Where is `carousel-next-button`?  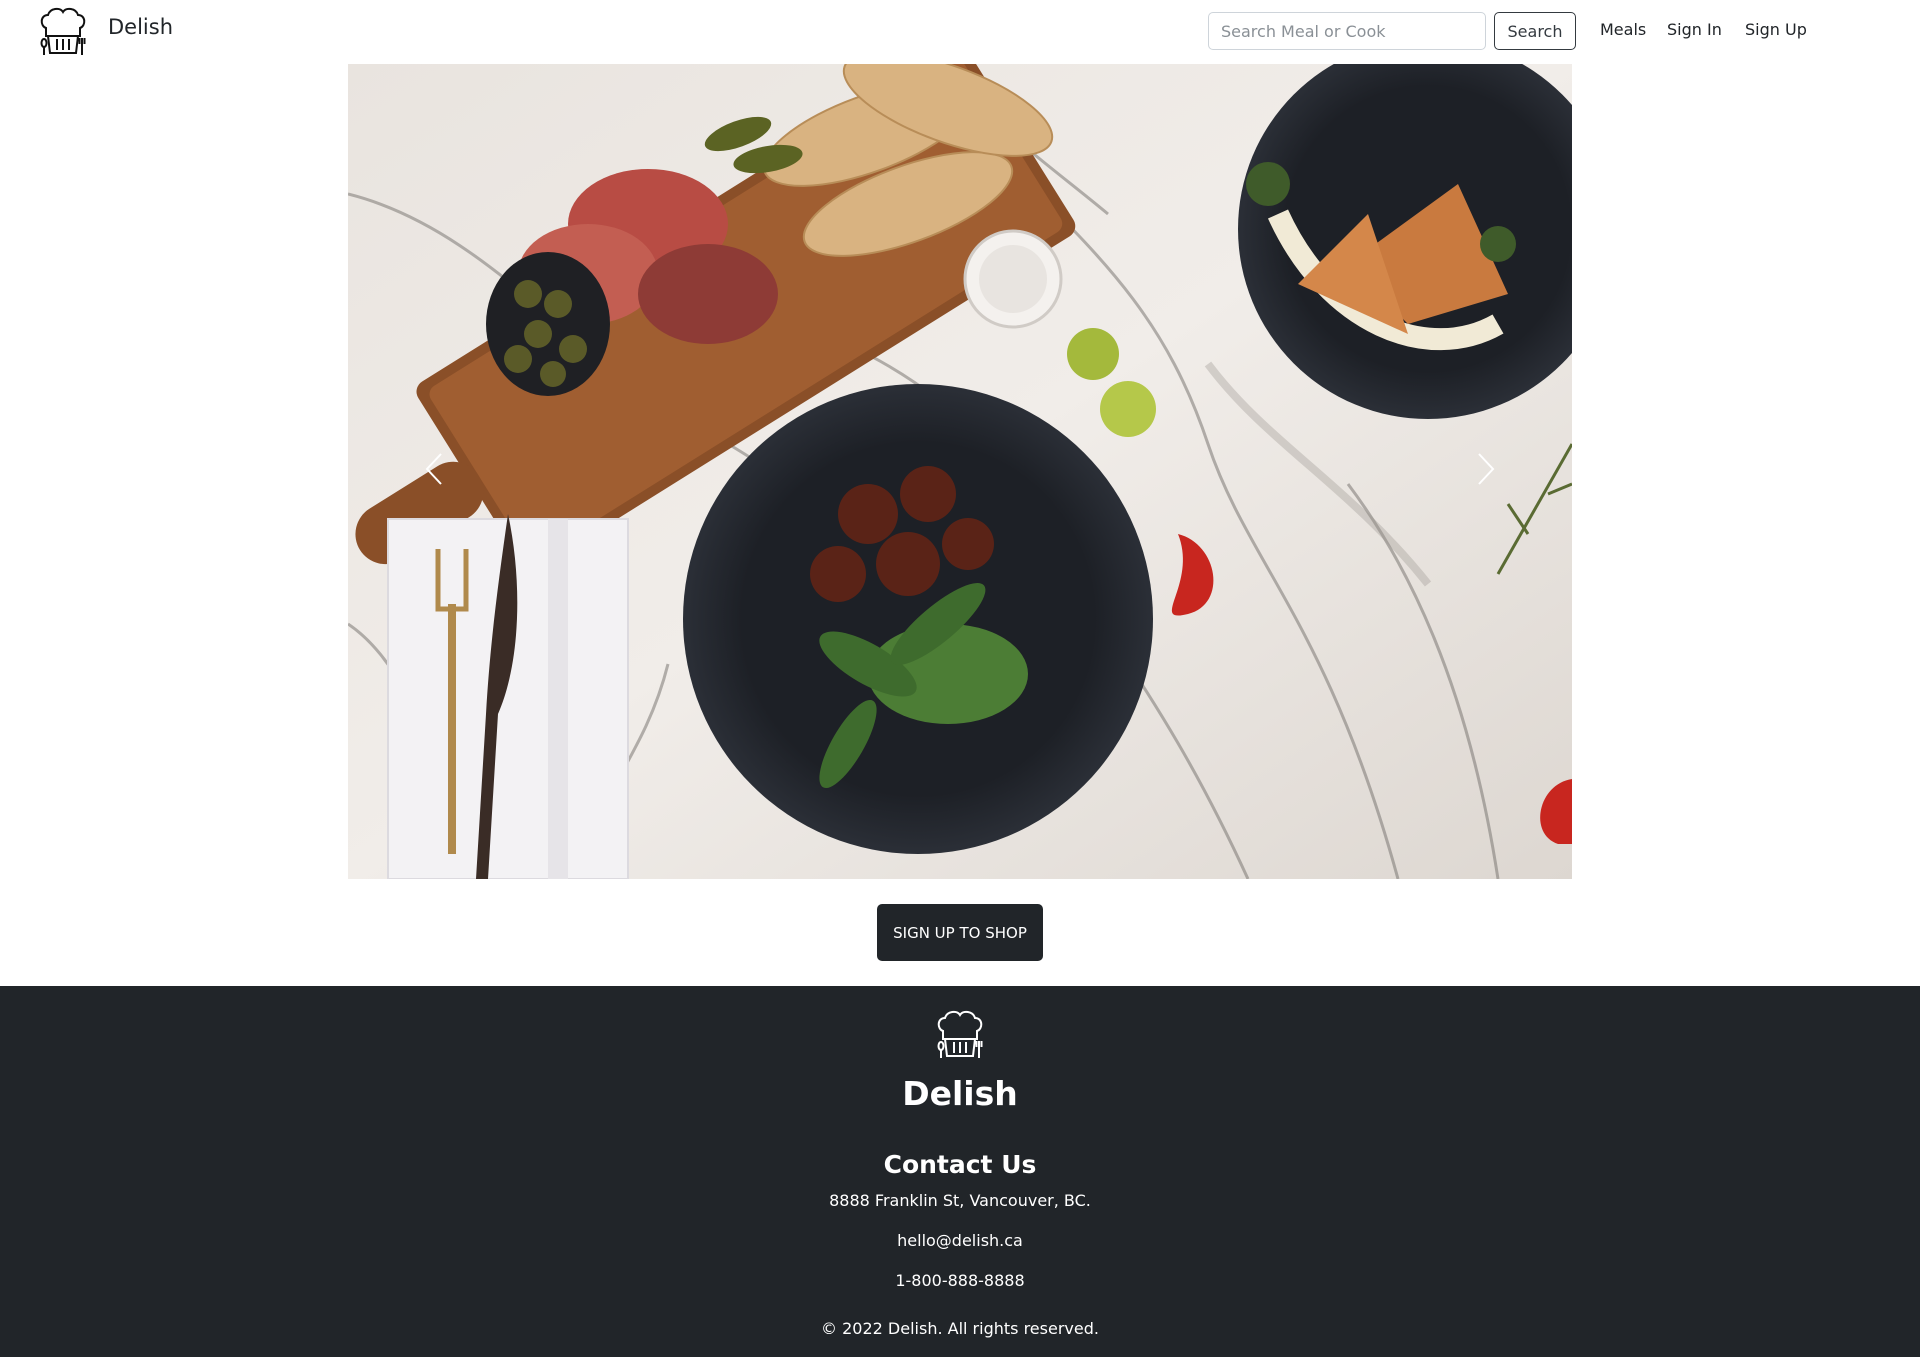 carousel-next-button is located at coordinates (1486, 469).